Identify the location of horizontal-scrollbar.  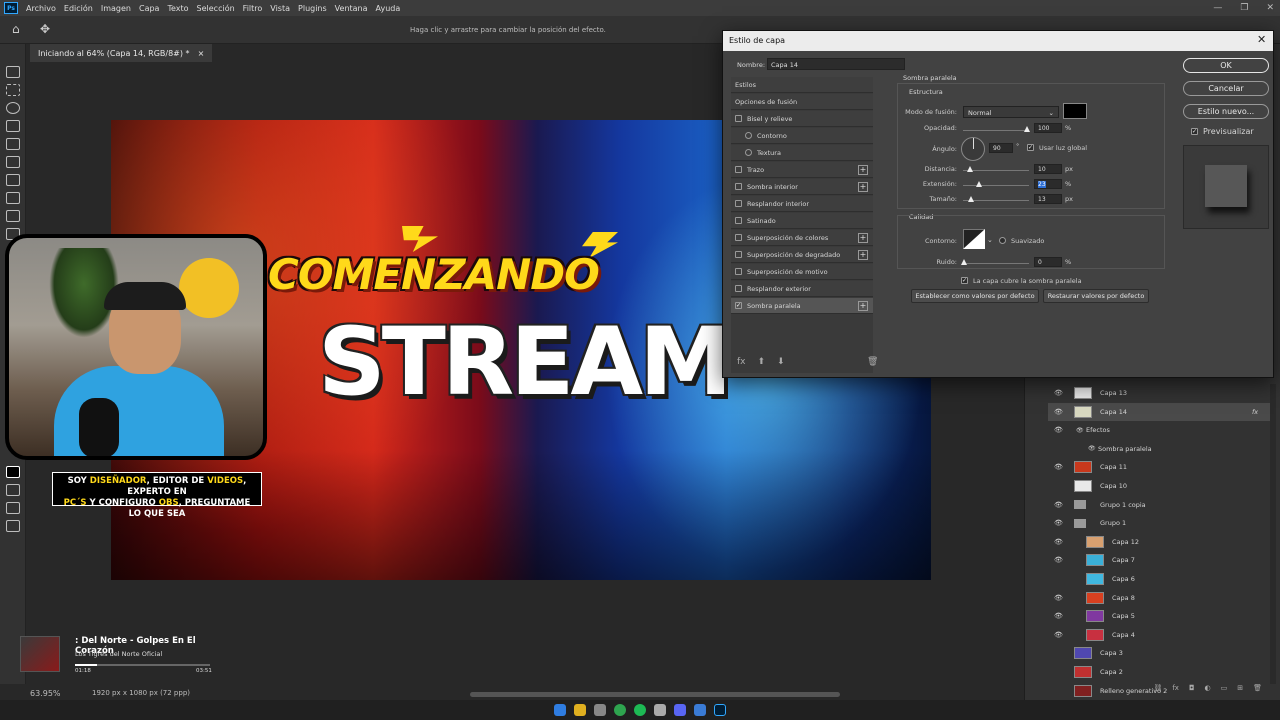
(655, 694).